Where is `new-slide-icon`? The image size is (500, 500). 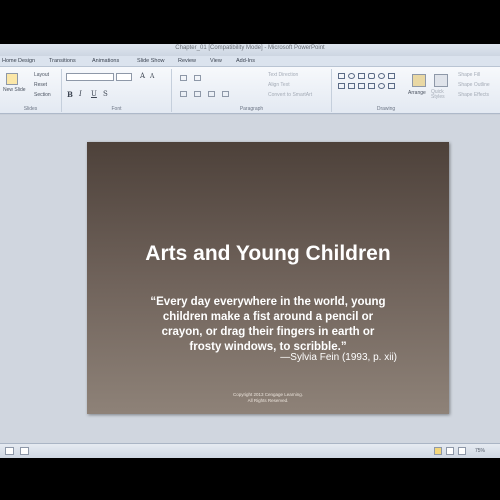
new-slide-icon is located at coordinates (12, 79).